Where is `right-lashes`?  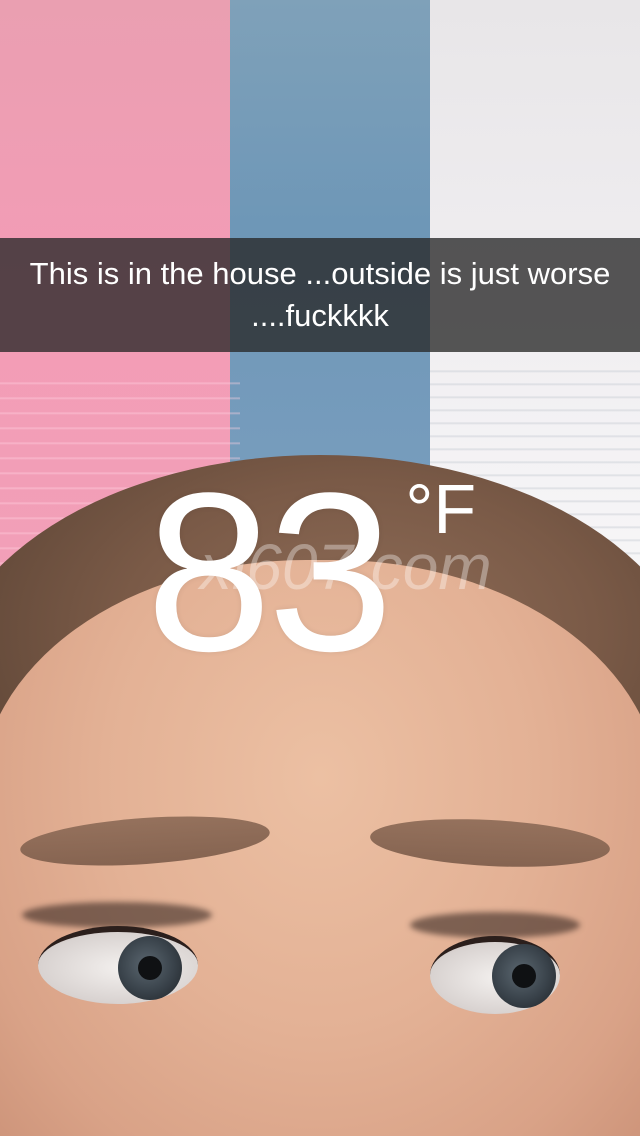
right-lashes is located at coordinates (495, 925).